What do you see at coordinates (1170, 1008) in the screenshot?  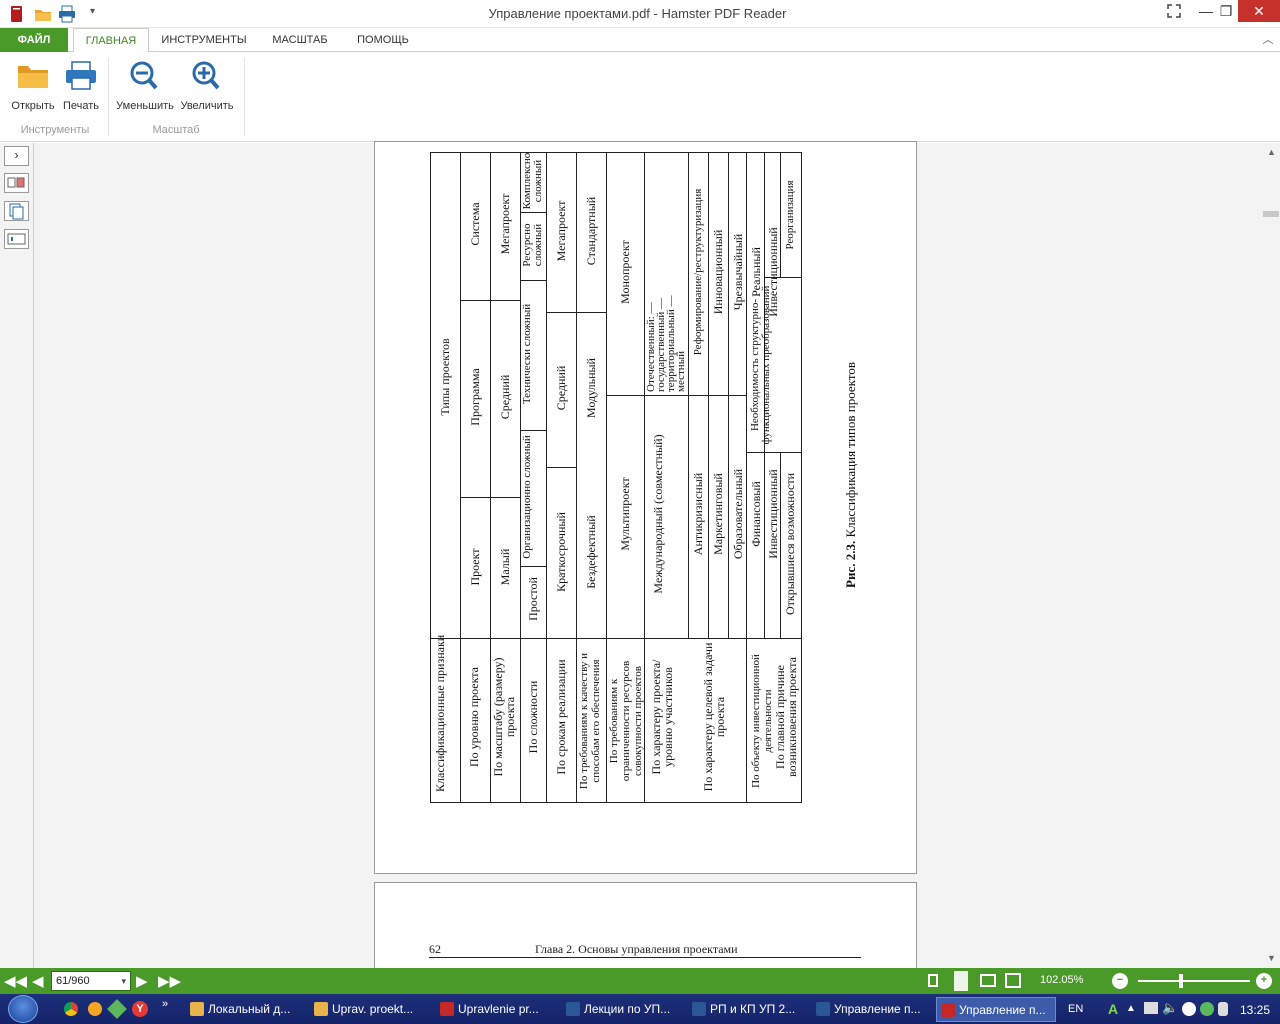 I see `volume-icon: 🔈` at bounding box center [1170, 1008].